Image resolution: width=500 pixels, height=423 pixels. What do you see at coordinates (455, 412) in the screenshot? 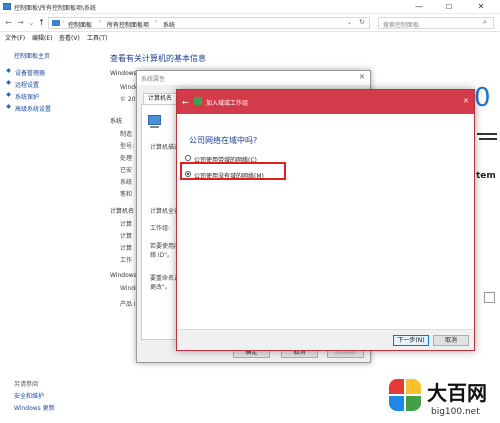
I see `watermark-url: big100.net` at bounding box center [455, 412].